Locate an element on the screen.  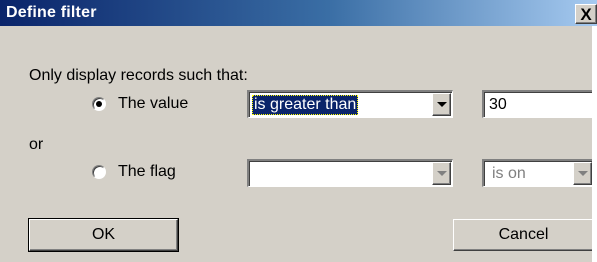
close-button: X is located at coordinates (586, 14).